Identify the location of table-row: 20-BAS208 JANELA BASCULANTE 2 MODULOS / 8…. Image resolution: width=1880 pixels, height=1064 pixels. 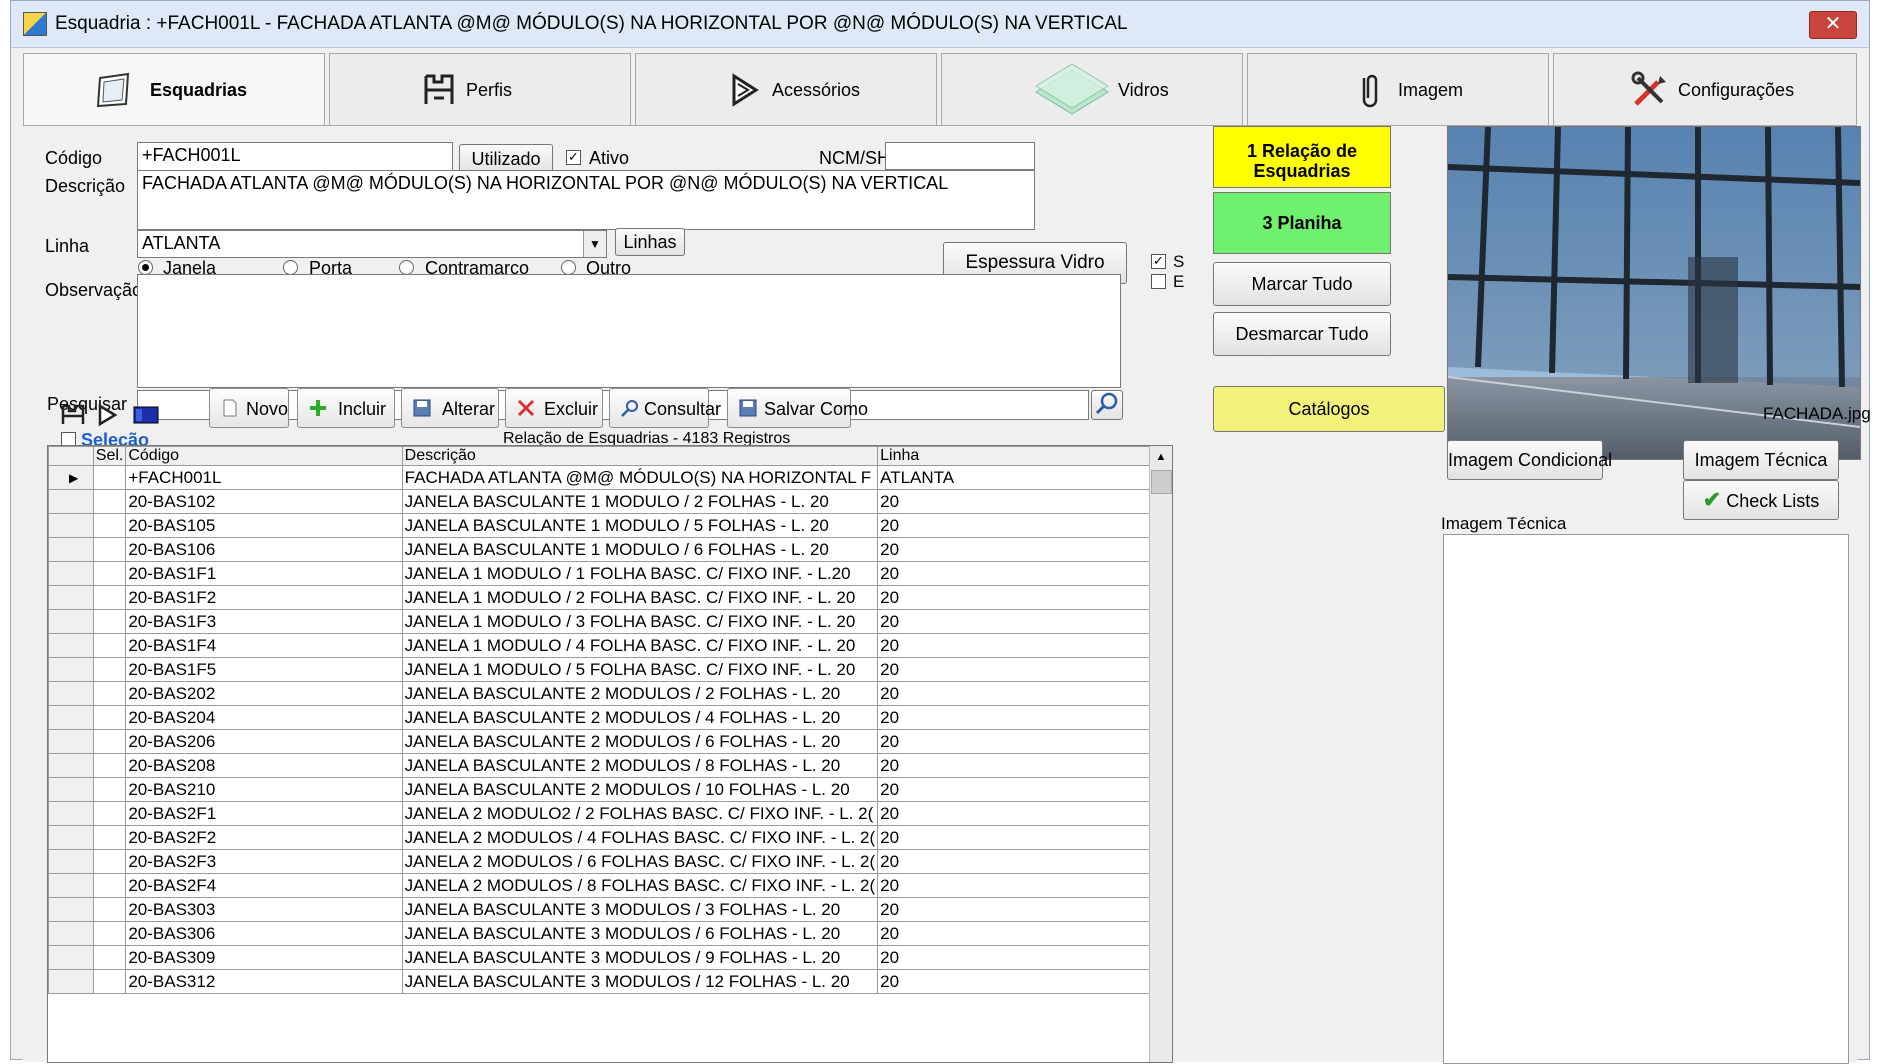
(610, 765).